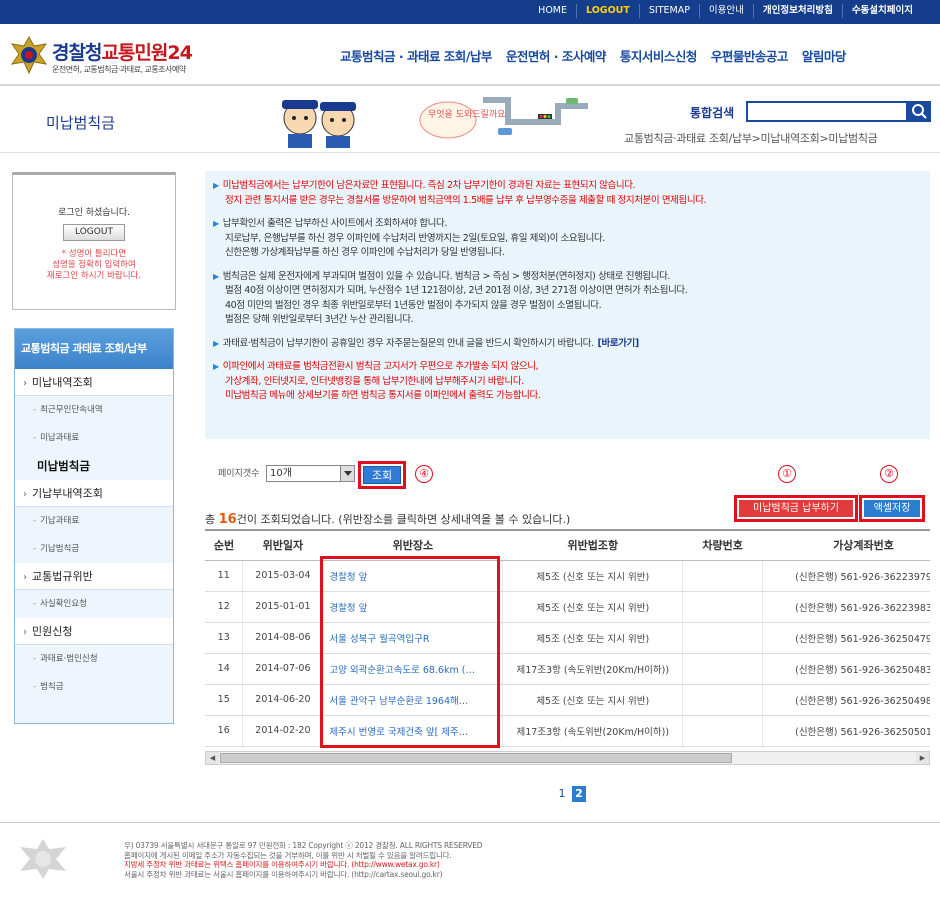  What do you see at coordinates (797, 11) in the screenshot?
I see `privacy-link: 개인정보처리방침` at bounding box center [797, 11].